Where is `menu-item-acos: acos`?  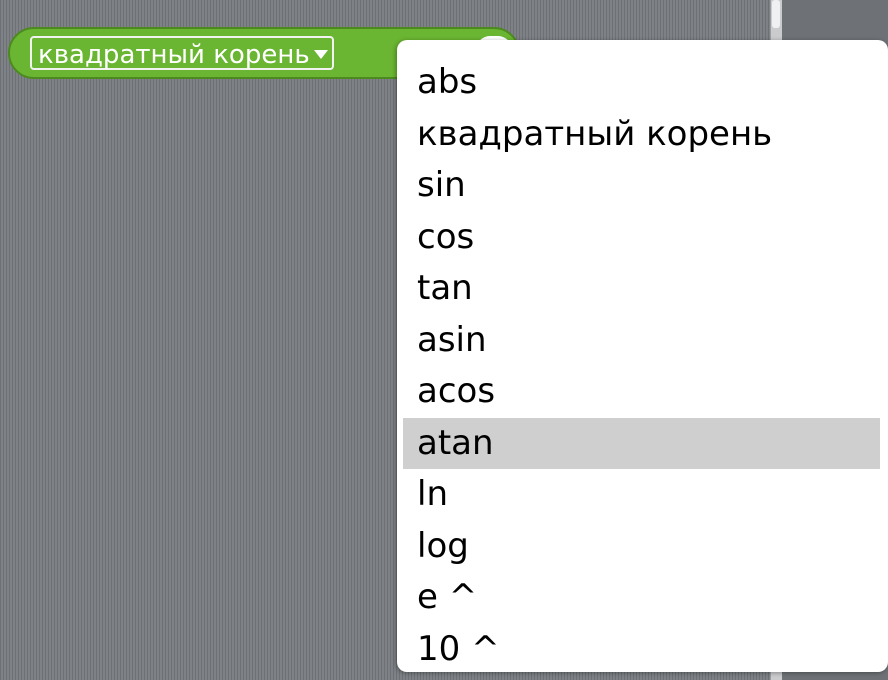
menu-item-acos: acos is located at coordinates (642, 392).